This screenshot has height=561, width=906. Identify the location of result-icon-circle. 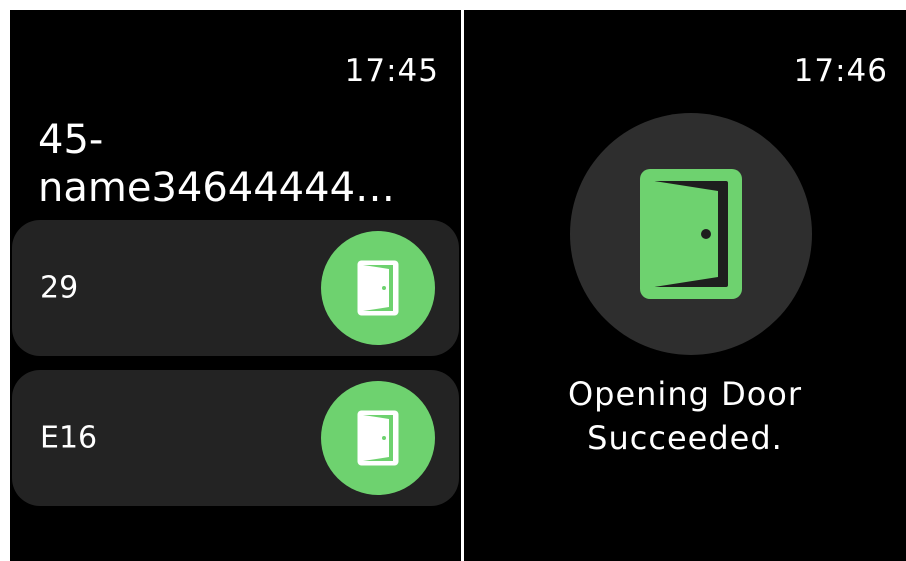
(691, 234).